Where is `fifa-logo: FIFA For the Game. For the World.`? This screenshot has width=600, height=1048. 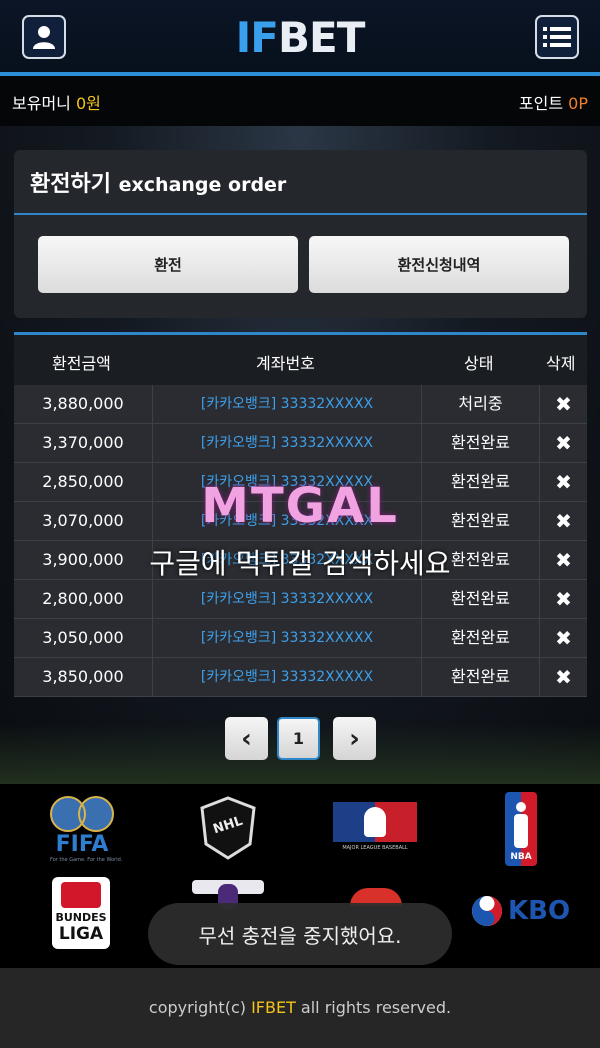
fifa-logo: FIFA For the Game. For the World. is located at coordinates (86, 828).